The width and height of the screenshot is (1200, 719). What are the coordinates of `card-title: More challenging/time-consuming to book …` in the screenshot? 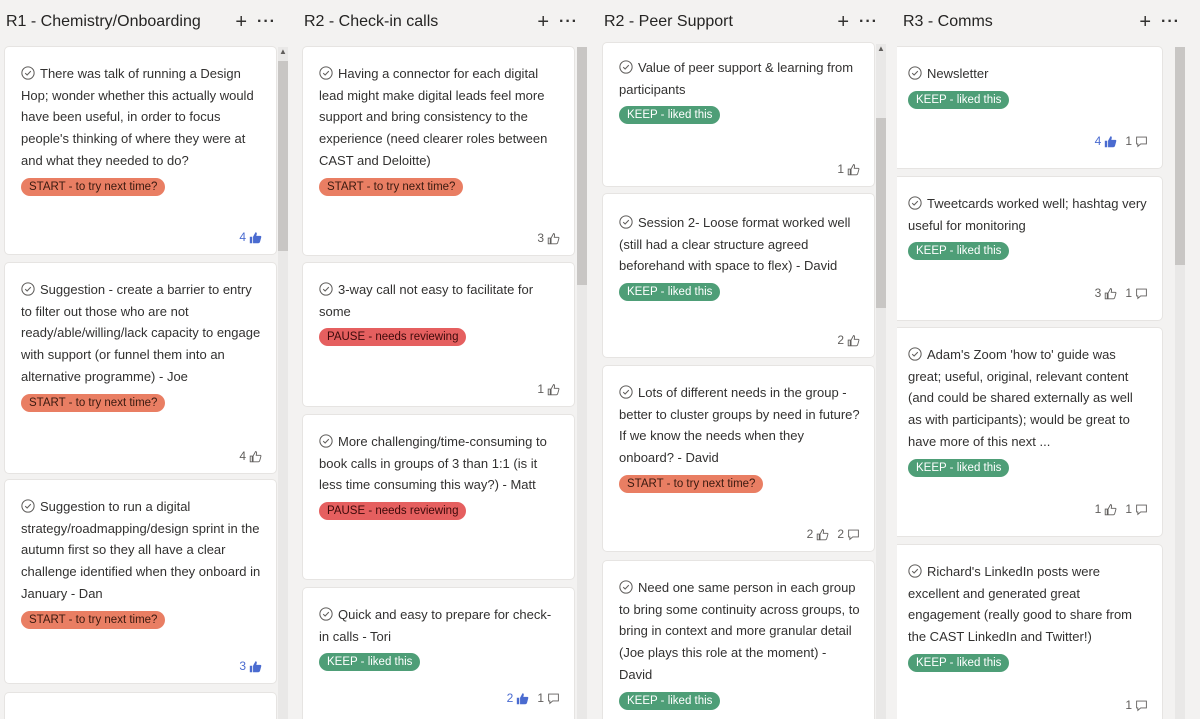 It's located at (433, 463).